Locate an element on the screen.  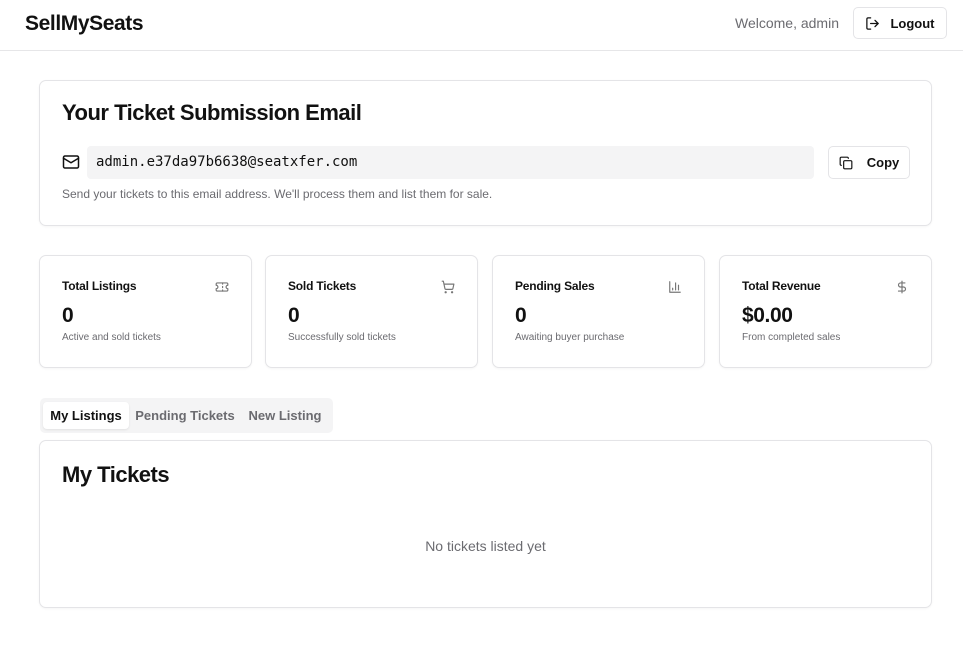
tab-my-listings: My Listings is located at coordinates (86, 415).